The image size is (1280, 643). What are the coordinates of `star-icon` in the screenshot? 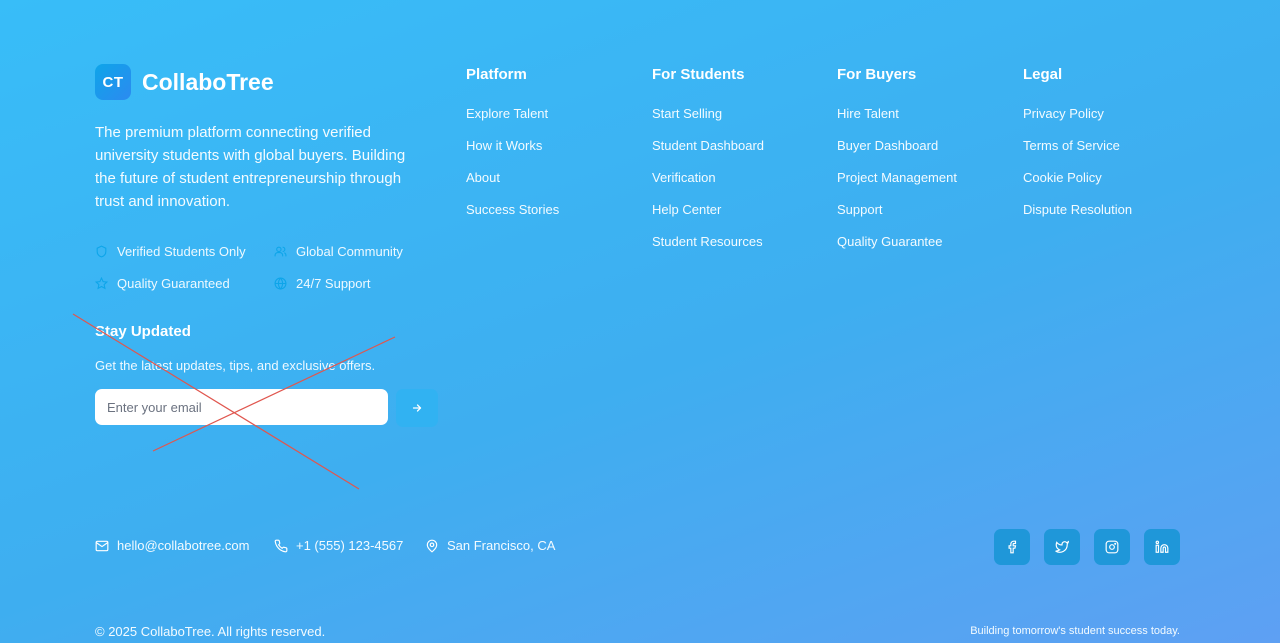 It's located at (101, 283).